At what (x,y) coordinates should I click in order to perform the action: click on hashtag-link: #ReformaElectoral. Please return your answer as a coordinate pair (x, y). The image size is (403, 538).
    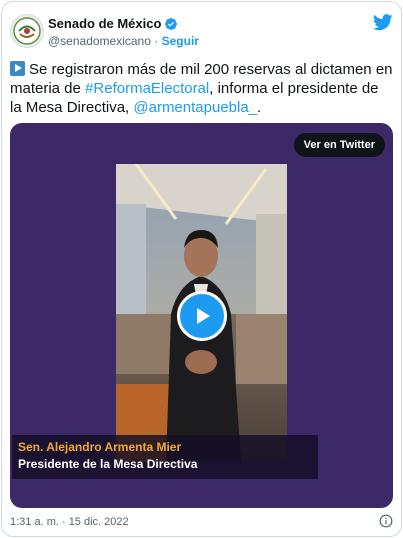
    Looking at the image, I should click on (147, 88).